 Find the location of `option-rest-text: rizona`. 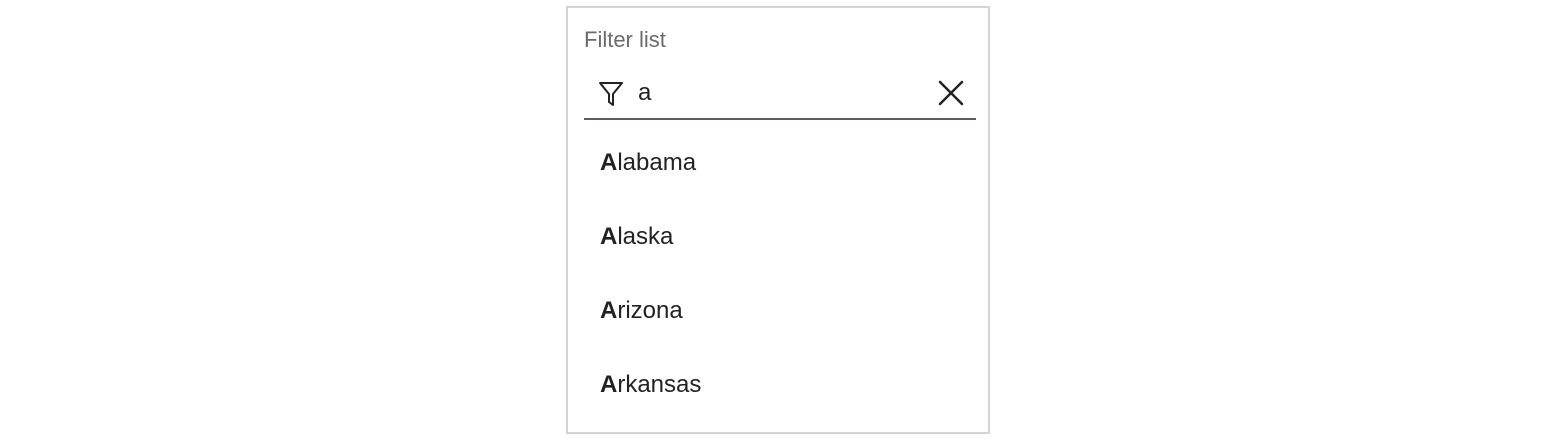

option-rest-text: rizona is located at coordinates (650, 310).